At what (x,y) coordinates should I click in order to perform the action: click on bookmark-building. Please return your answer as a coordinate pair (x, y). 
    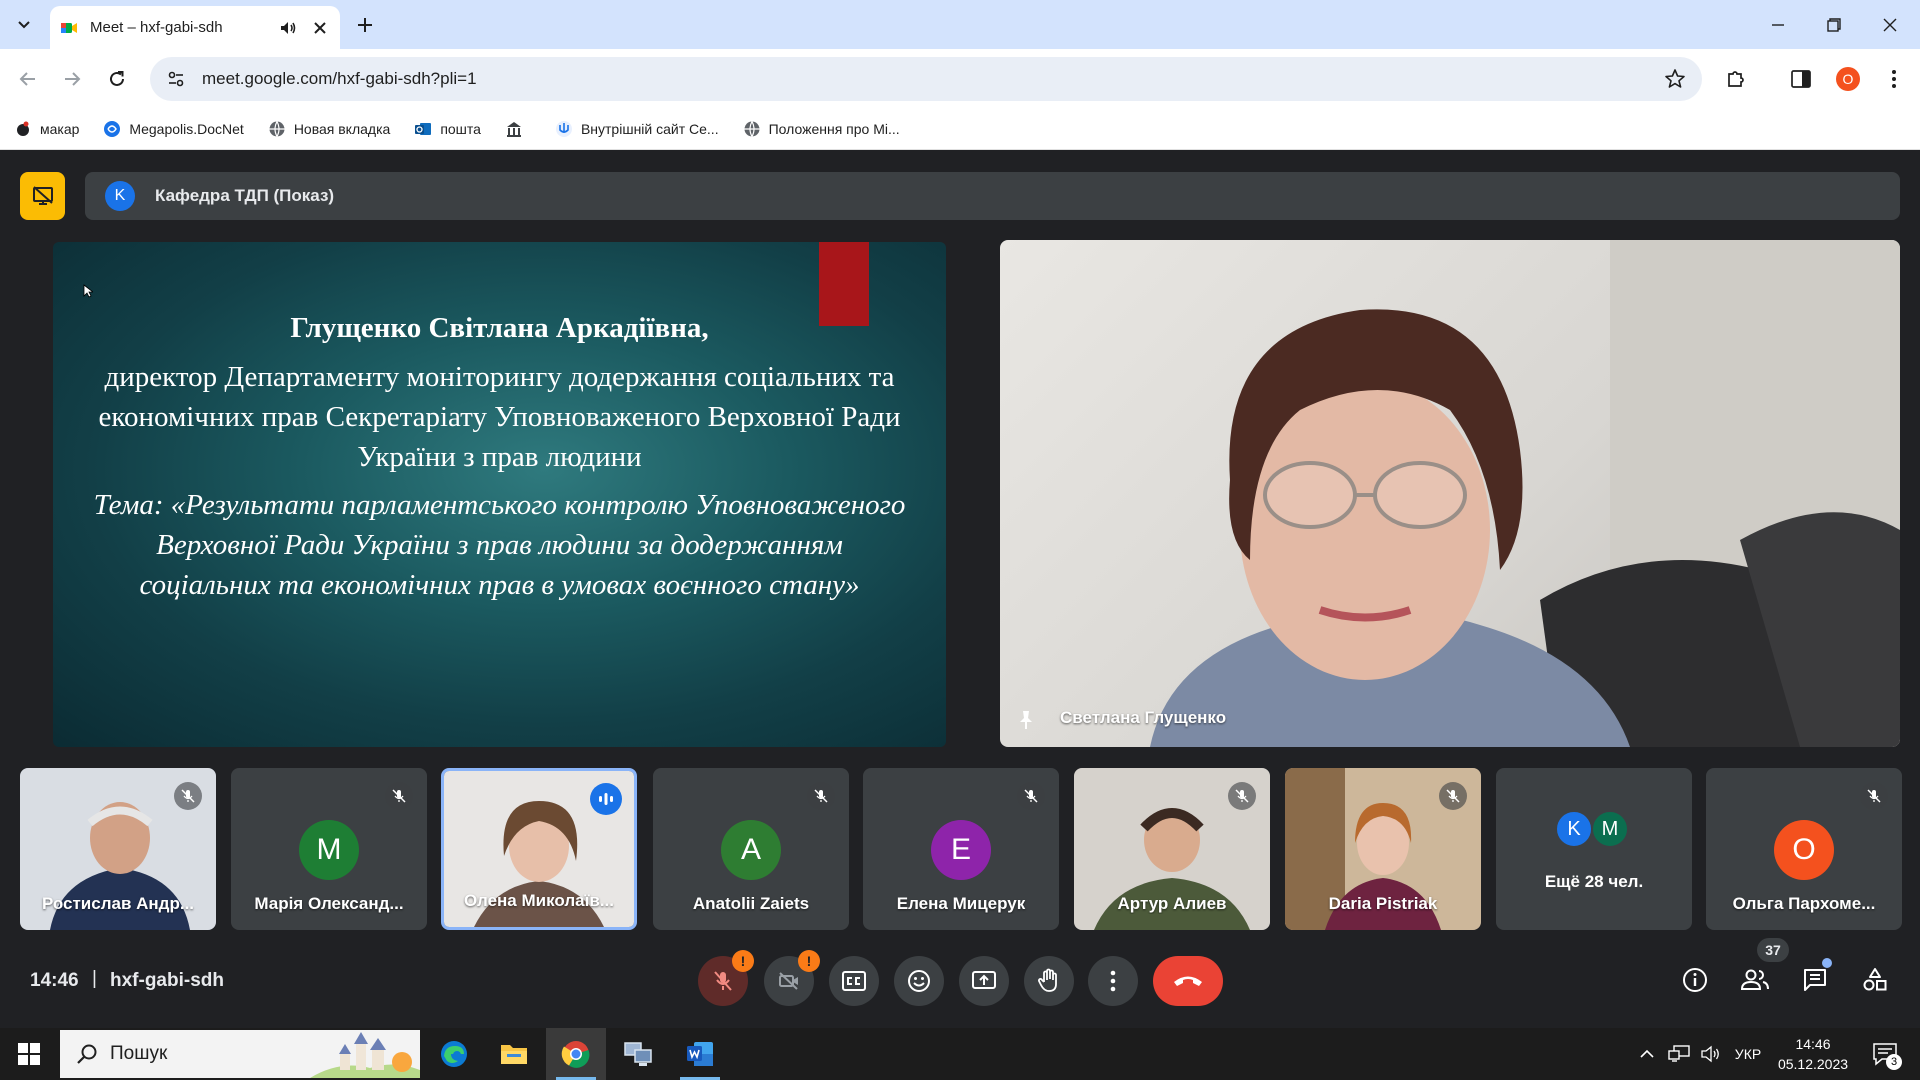
    Looking at the image, I should click on (518, 129).